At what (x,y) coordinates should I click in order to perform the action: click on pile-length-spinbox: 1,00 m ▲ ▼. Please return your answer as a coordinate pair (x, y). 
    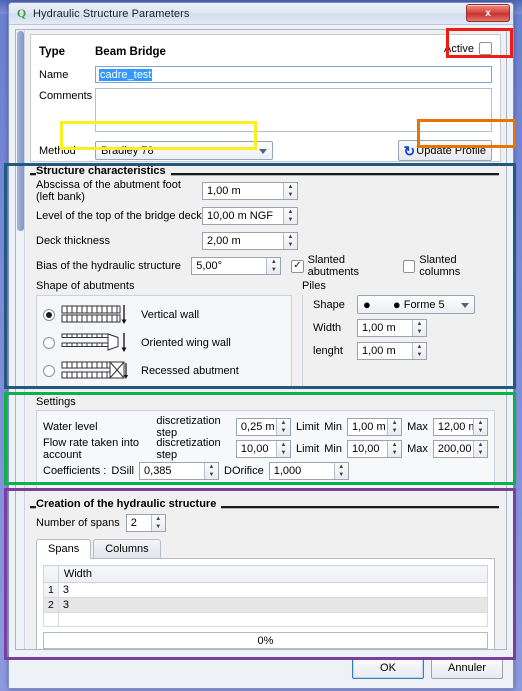
    Looking at the image, I should click on (392, 351).